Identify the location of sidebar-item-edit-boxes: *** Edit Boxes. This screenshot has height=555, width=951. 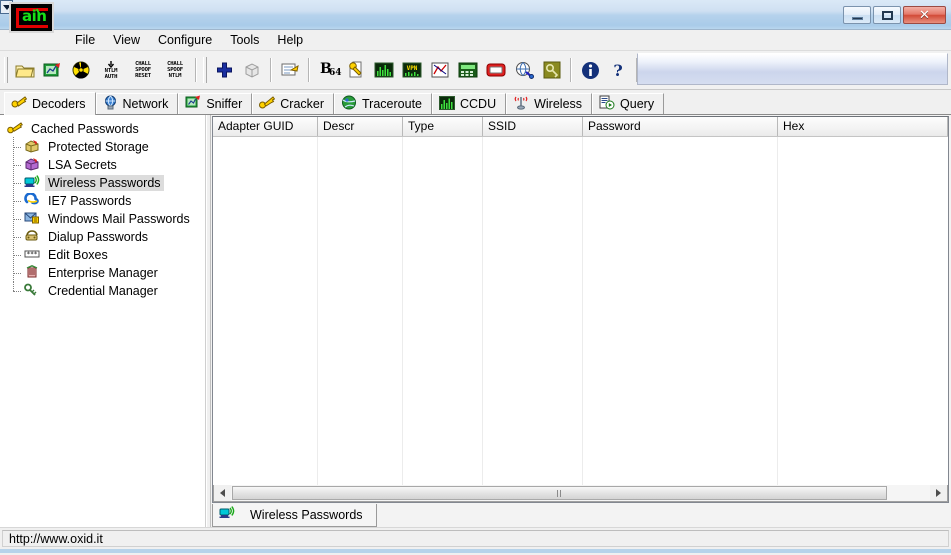
(104, 254).